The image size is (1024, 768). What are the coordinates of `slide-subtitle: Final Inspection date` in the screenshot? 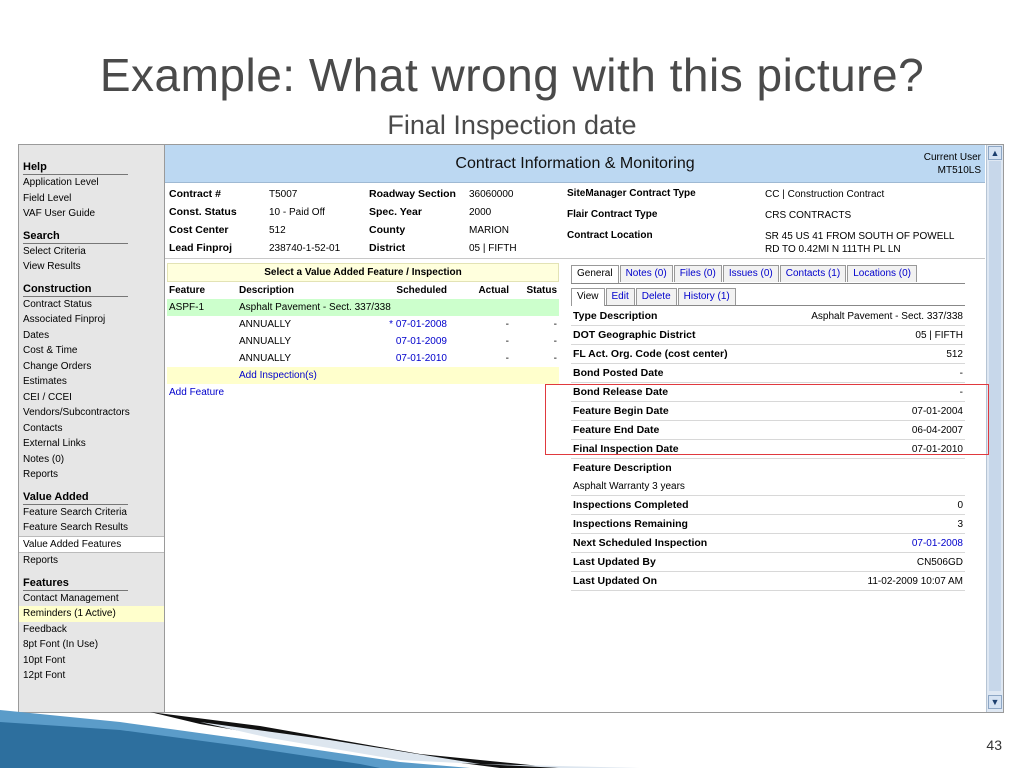 It's located at (512, 125).